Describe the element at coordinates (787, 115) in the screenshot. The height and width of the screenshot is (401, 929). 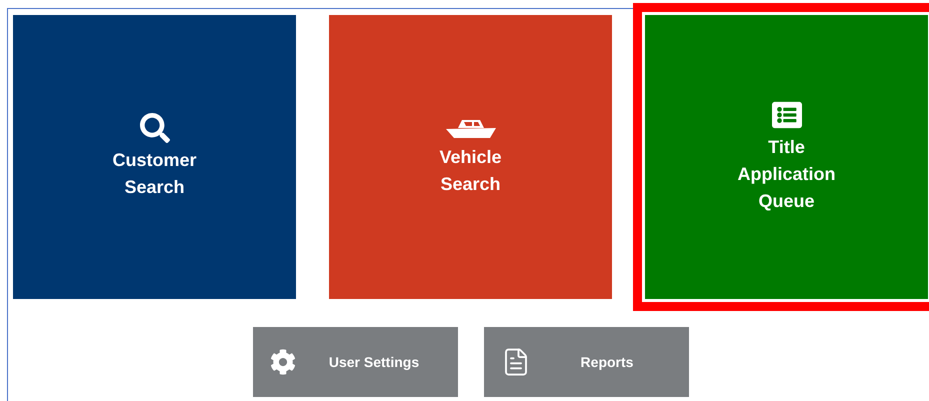
I see `list-icon` at that location.